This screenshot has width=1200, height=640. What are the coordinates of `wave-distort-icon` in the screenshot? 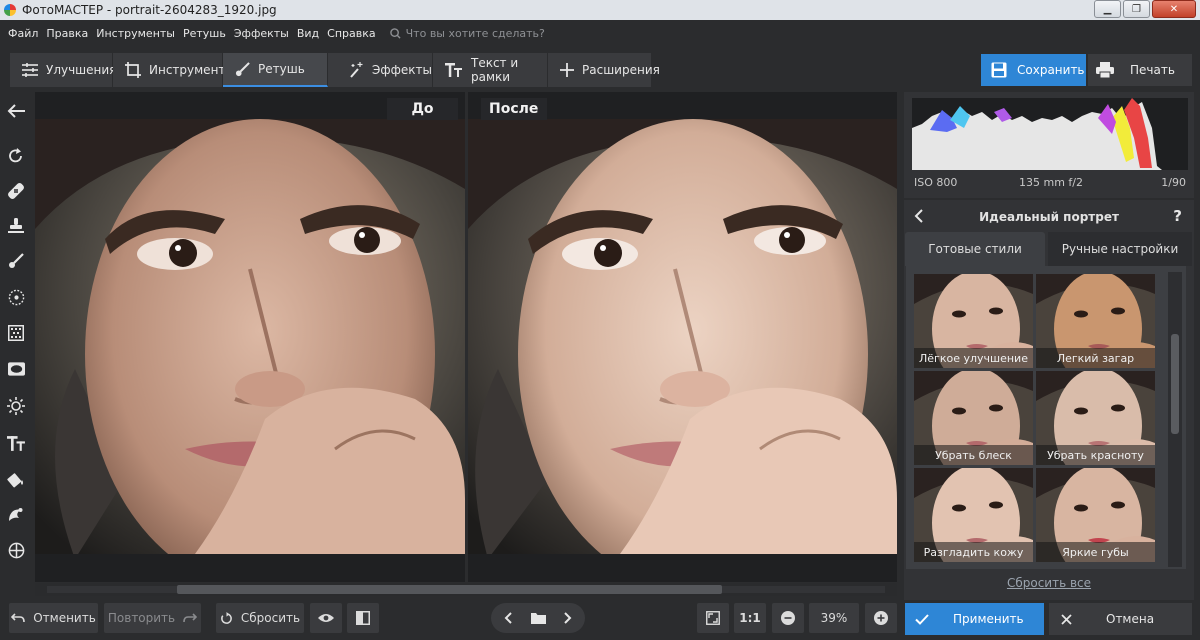 It's located at (16, 514).